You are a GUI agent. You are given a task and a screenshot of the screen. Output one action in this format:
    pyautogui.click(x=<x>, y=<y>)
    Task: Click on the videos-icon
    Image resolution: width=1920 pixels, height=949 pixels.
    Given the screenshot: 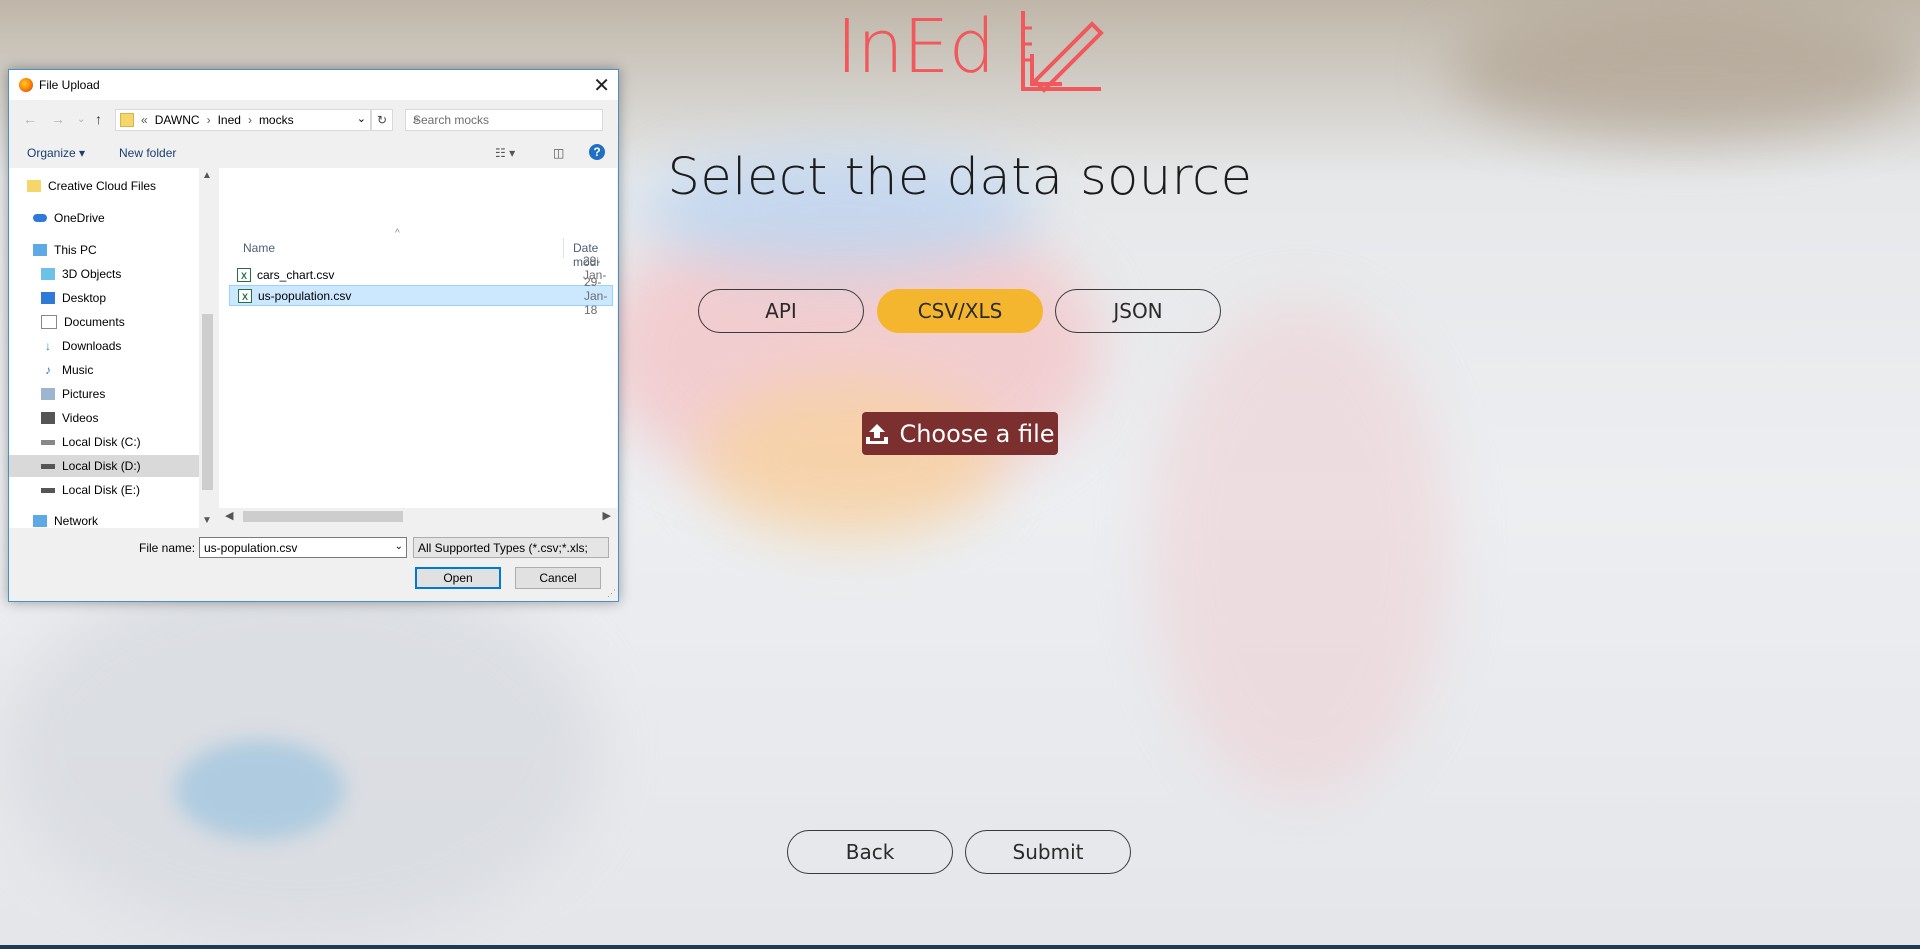 What is the action you would take?
    pyautogui.click(x=48, y=418)
    